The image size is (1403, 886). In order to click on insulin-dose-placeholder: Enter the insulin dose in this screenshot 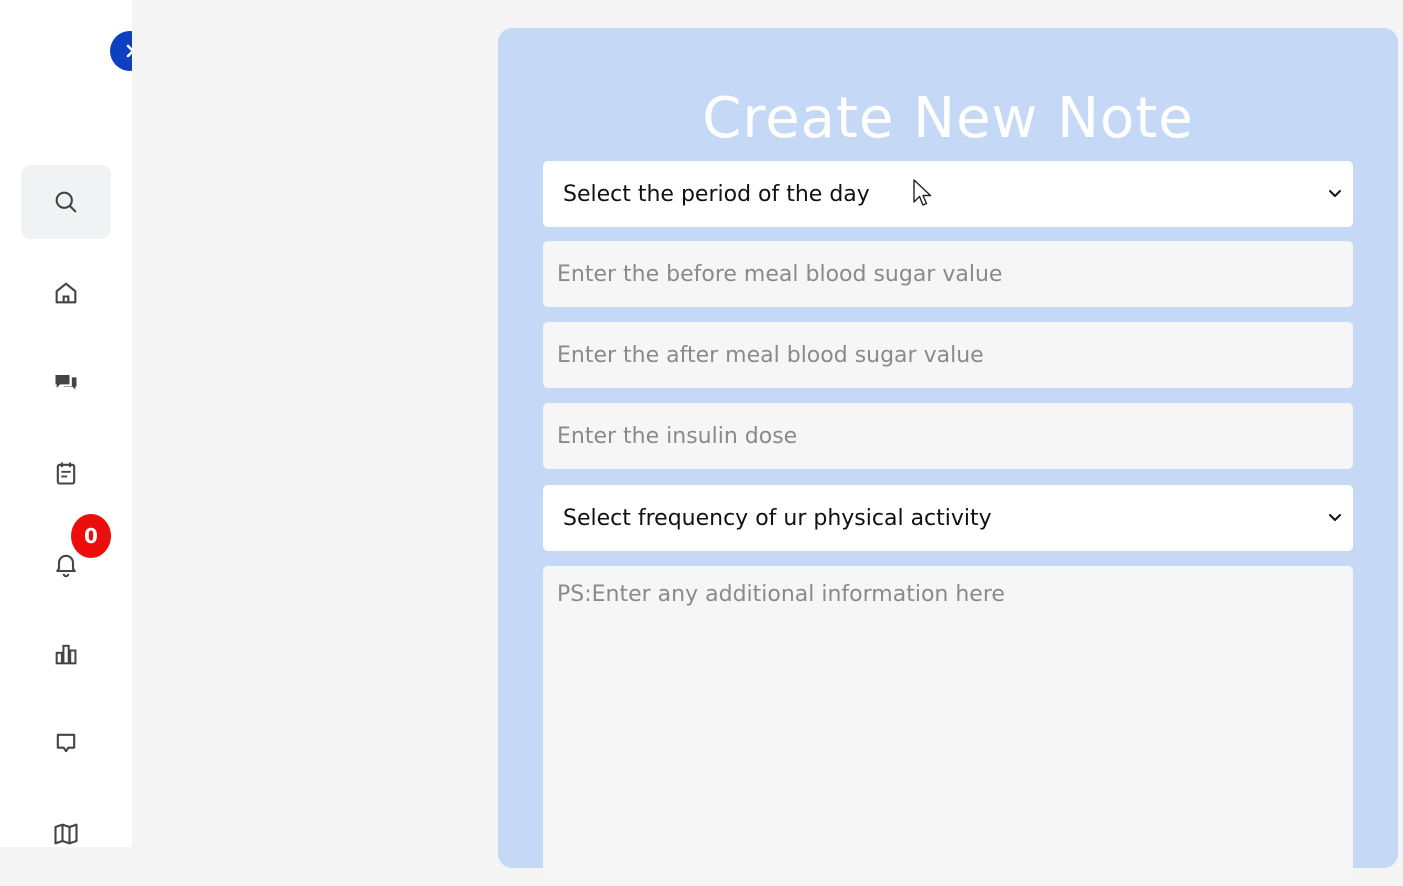, I will do `click(677, 436)`.